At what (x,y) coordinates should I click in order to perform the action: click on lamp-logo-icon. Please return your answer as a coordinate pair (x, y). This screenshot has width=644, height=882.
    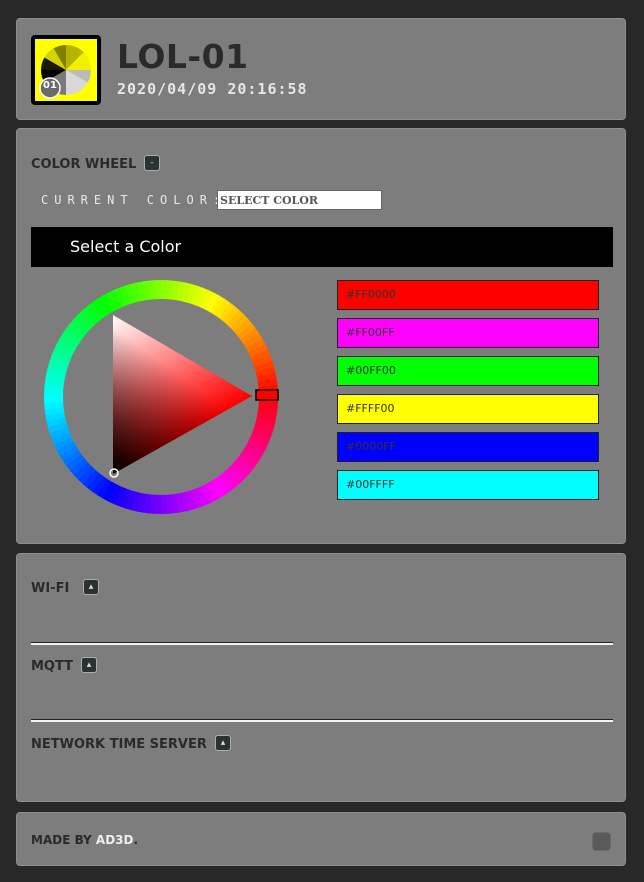
    Looking at the image, I should click on (66, 70).